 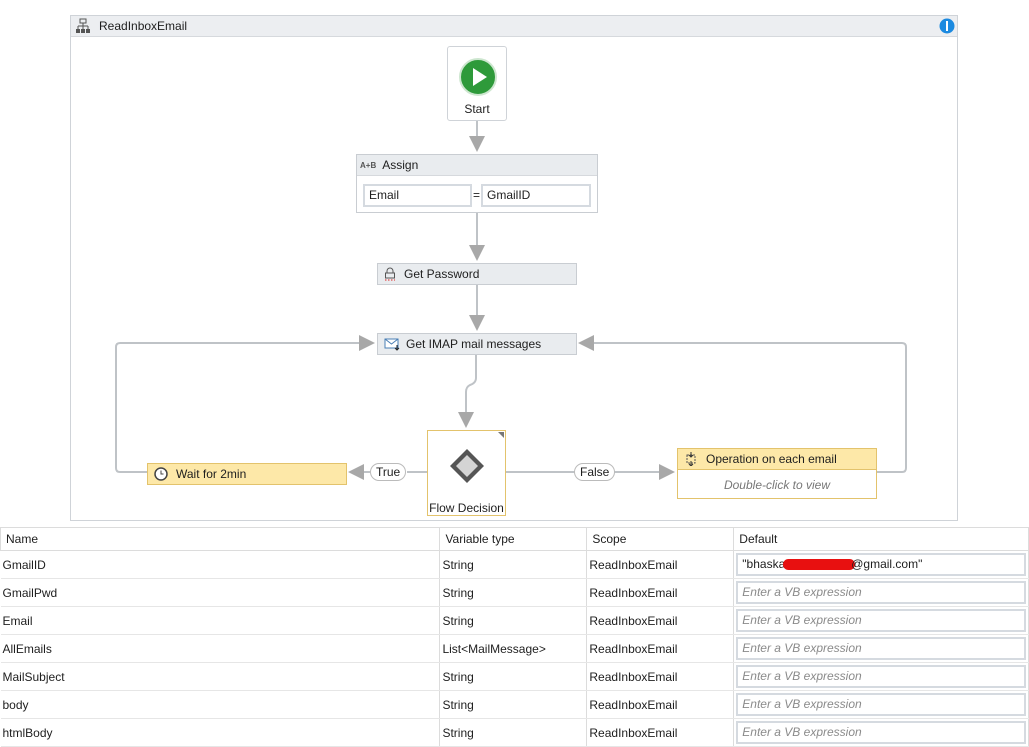 What do you see at coordinates (161, 474) in the screenshot?
I see `clock-icon` at bounding box center [161, 474].